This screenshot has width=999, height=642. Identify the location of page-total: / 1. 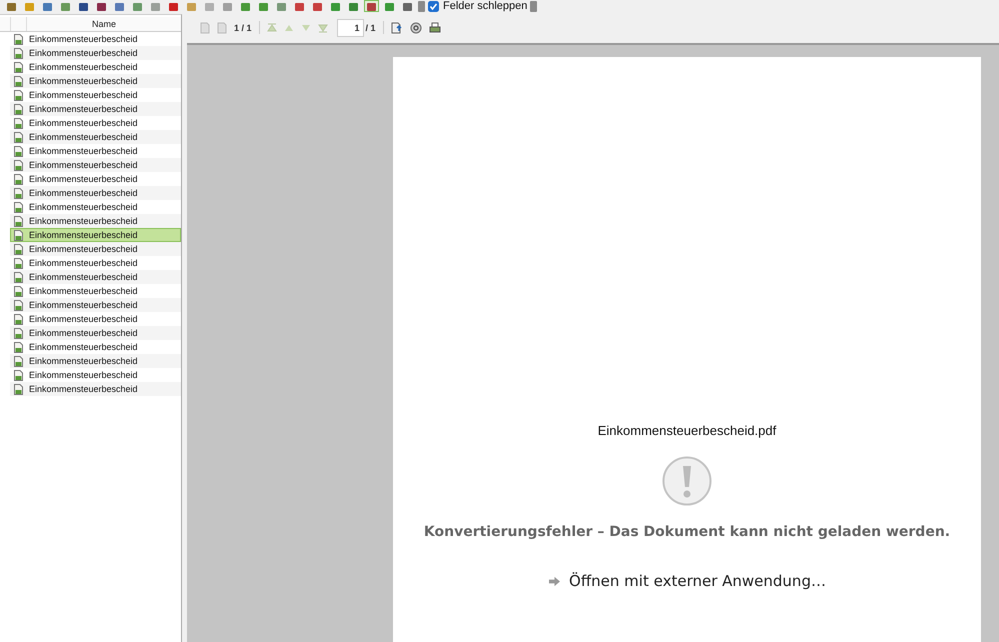
(371, 27).